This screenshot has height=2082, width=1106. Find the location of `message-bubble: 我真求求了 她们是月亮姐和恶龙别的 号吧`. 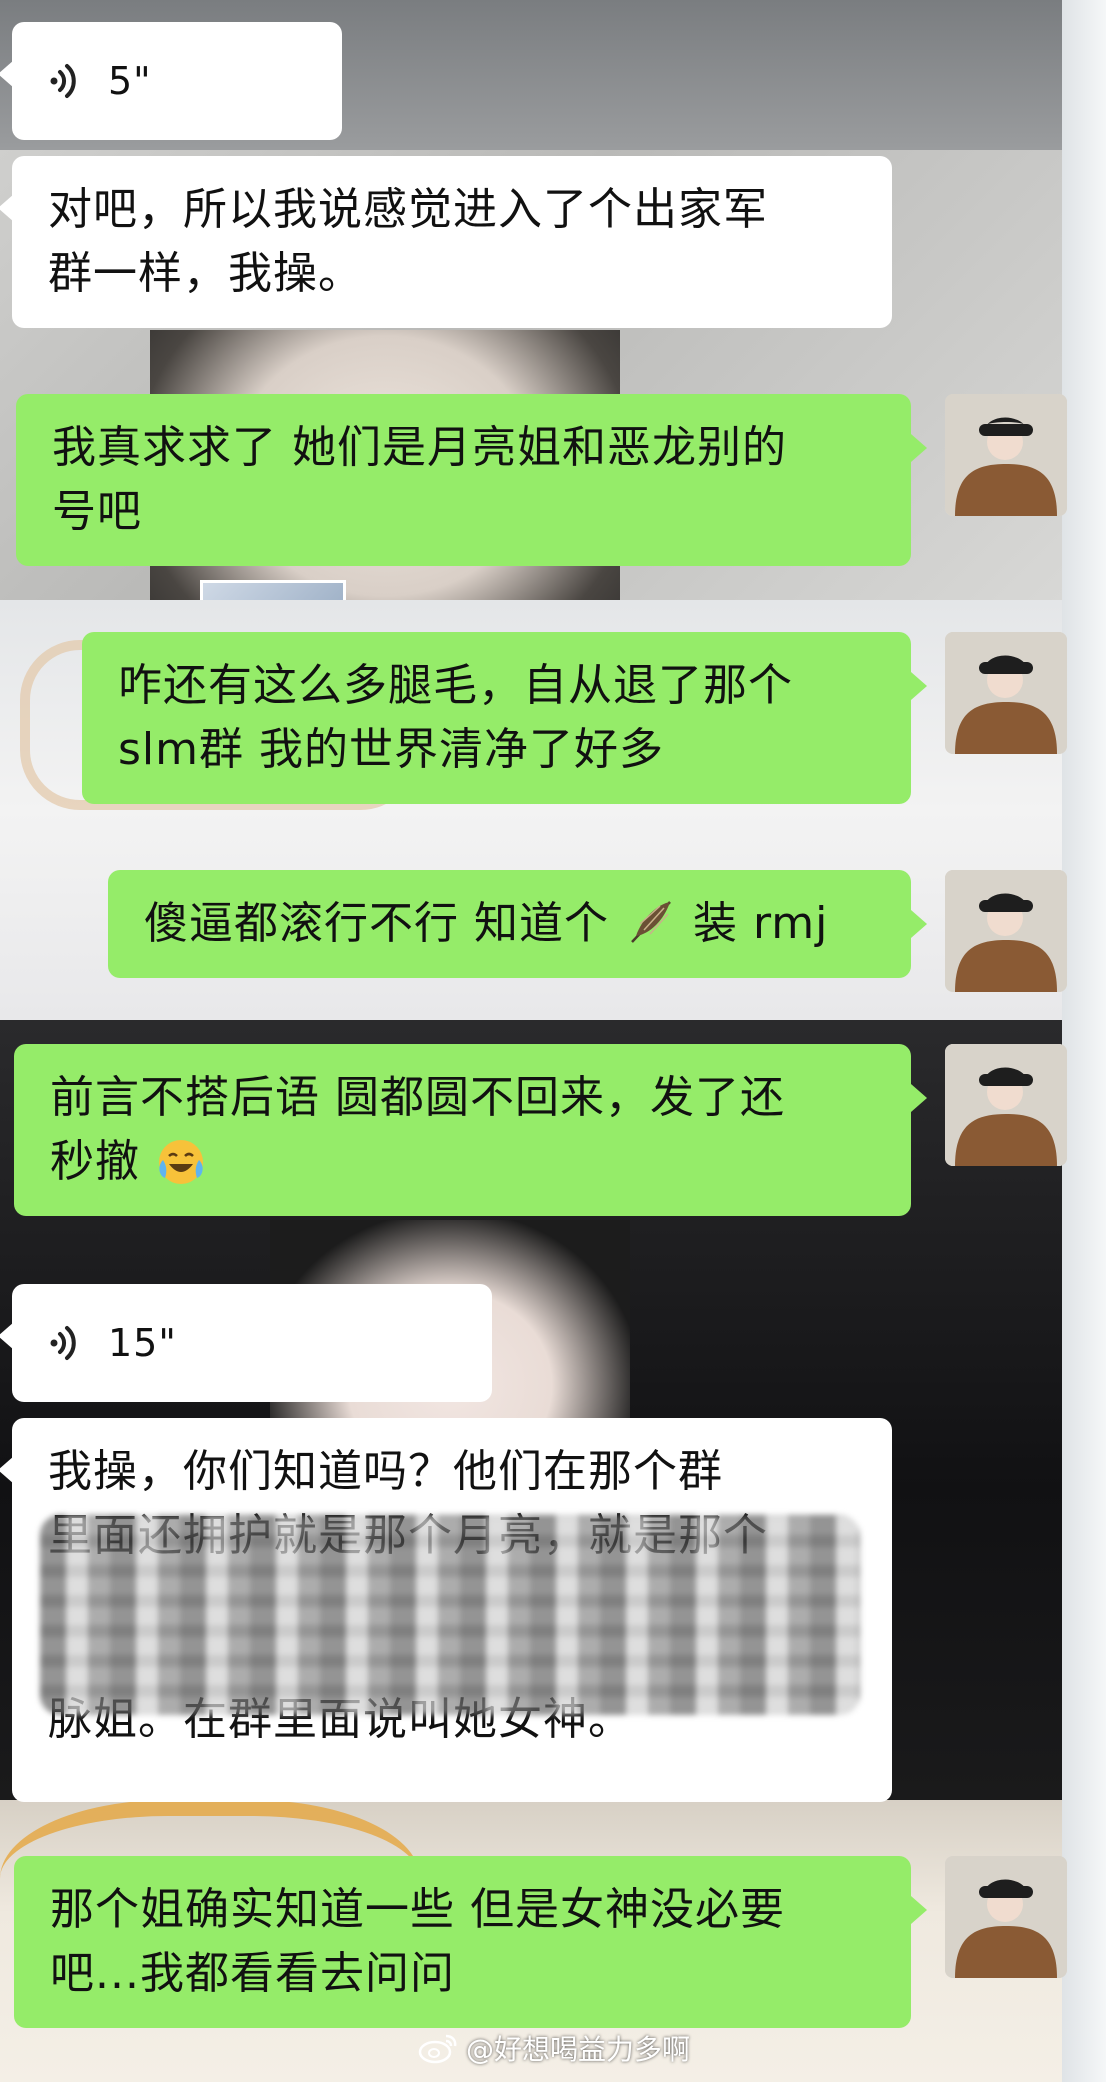

message-bubble: 我真求求了 她们是月亮姐和恶龙别的 号吧 is located at coordinates (471, 480).